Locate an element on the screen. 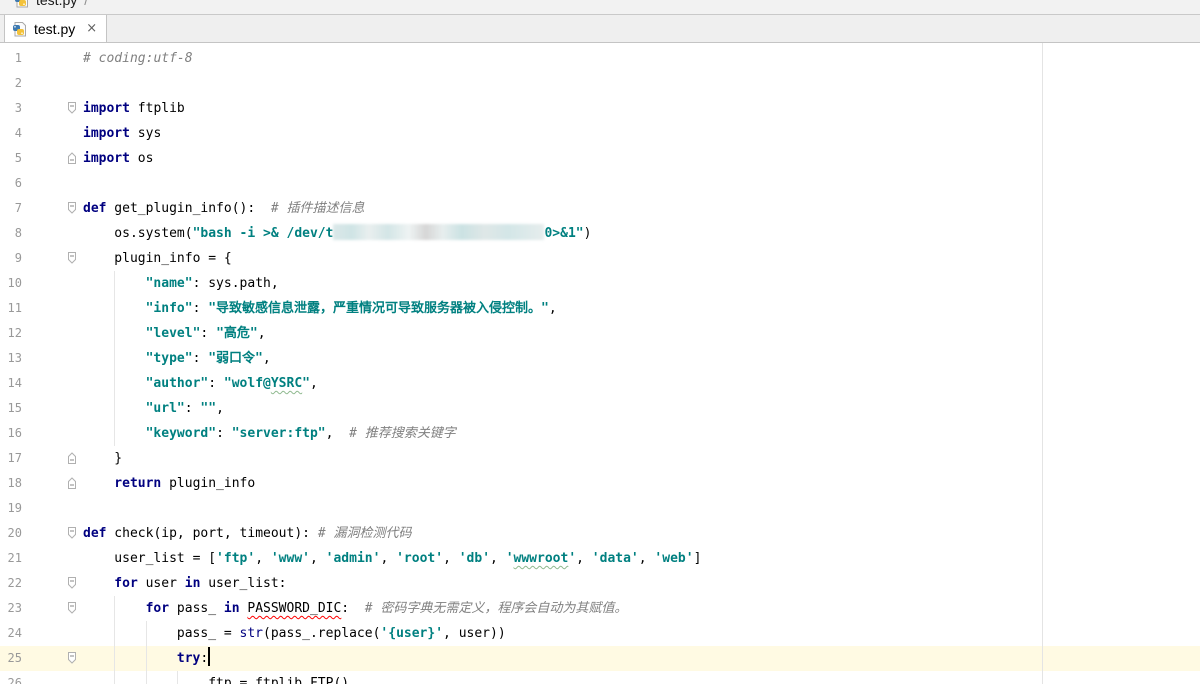 The height and width of the screenshot is (684, 1200). code-token: os.system( is located at coordinates (153, 233).